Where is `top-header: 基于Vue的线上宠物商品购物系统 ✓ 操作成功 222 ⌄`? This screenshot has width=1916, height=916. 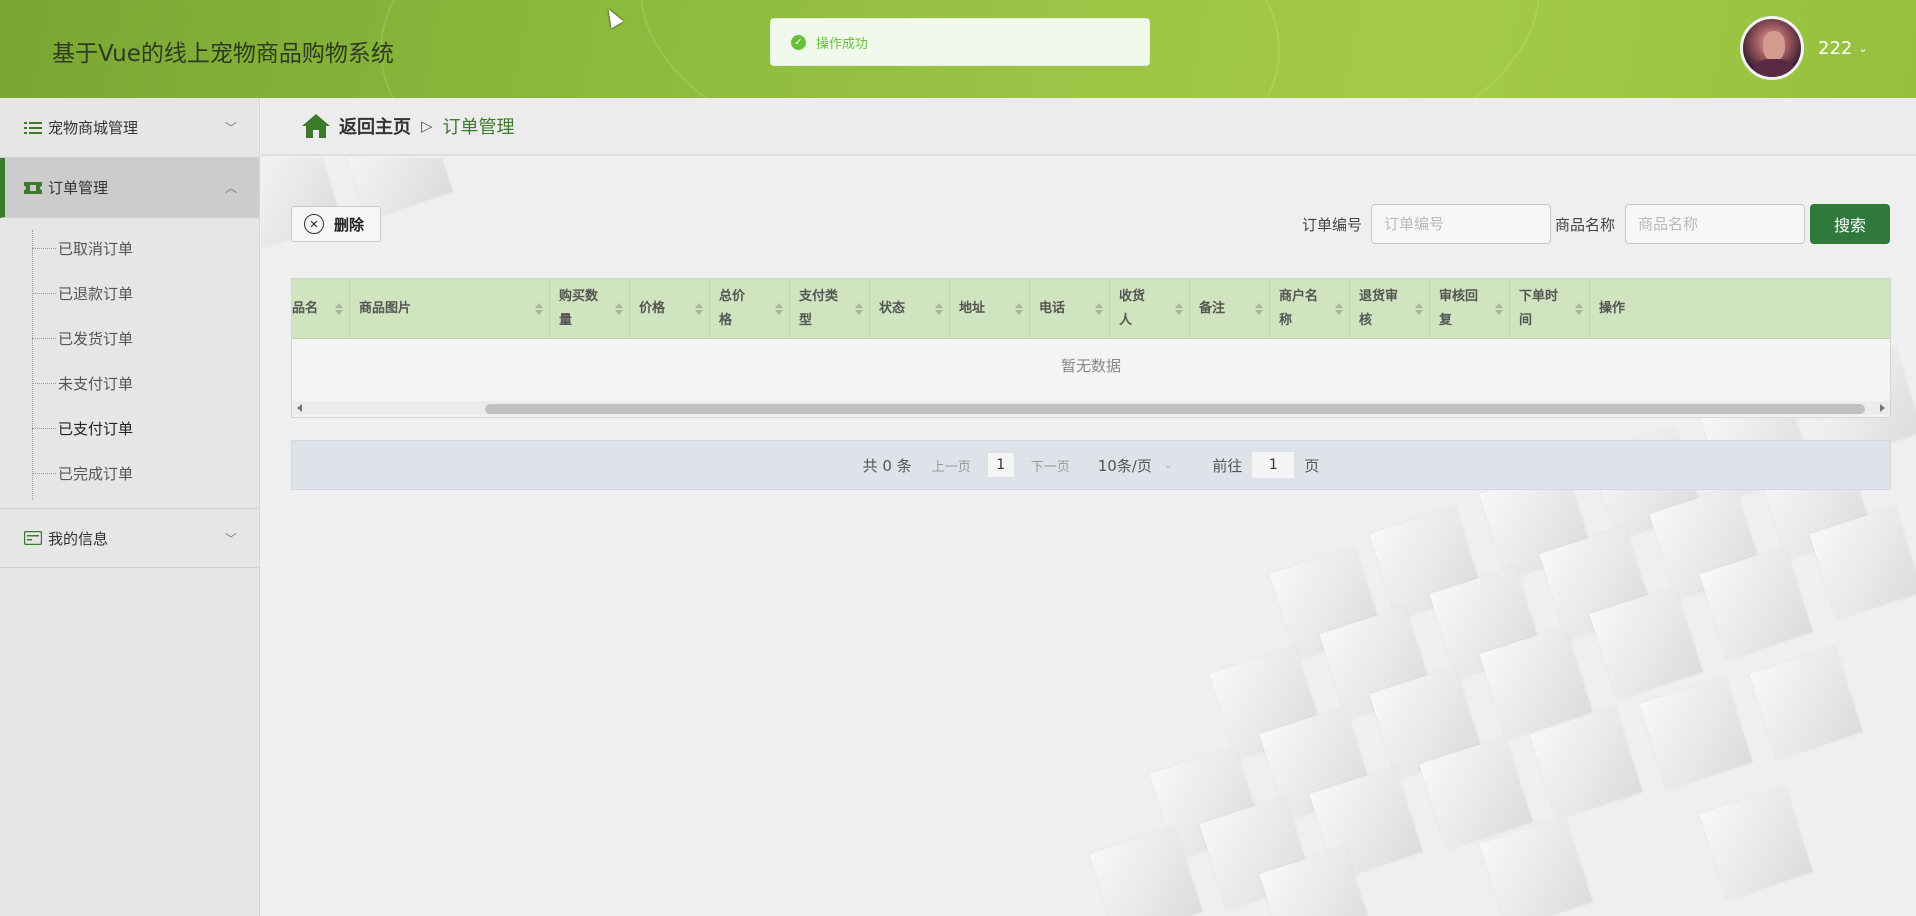
top-header: 基于Vue的线上宠物商品购物系统 ✓ 操作成功 222 ⌄ is located at coordinates (958, 49).